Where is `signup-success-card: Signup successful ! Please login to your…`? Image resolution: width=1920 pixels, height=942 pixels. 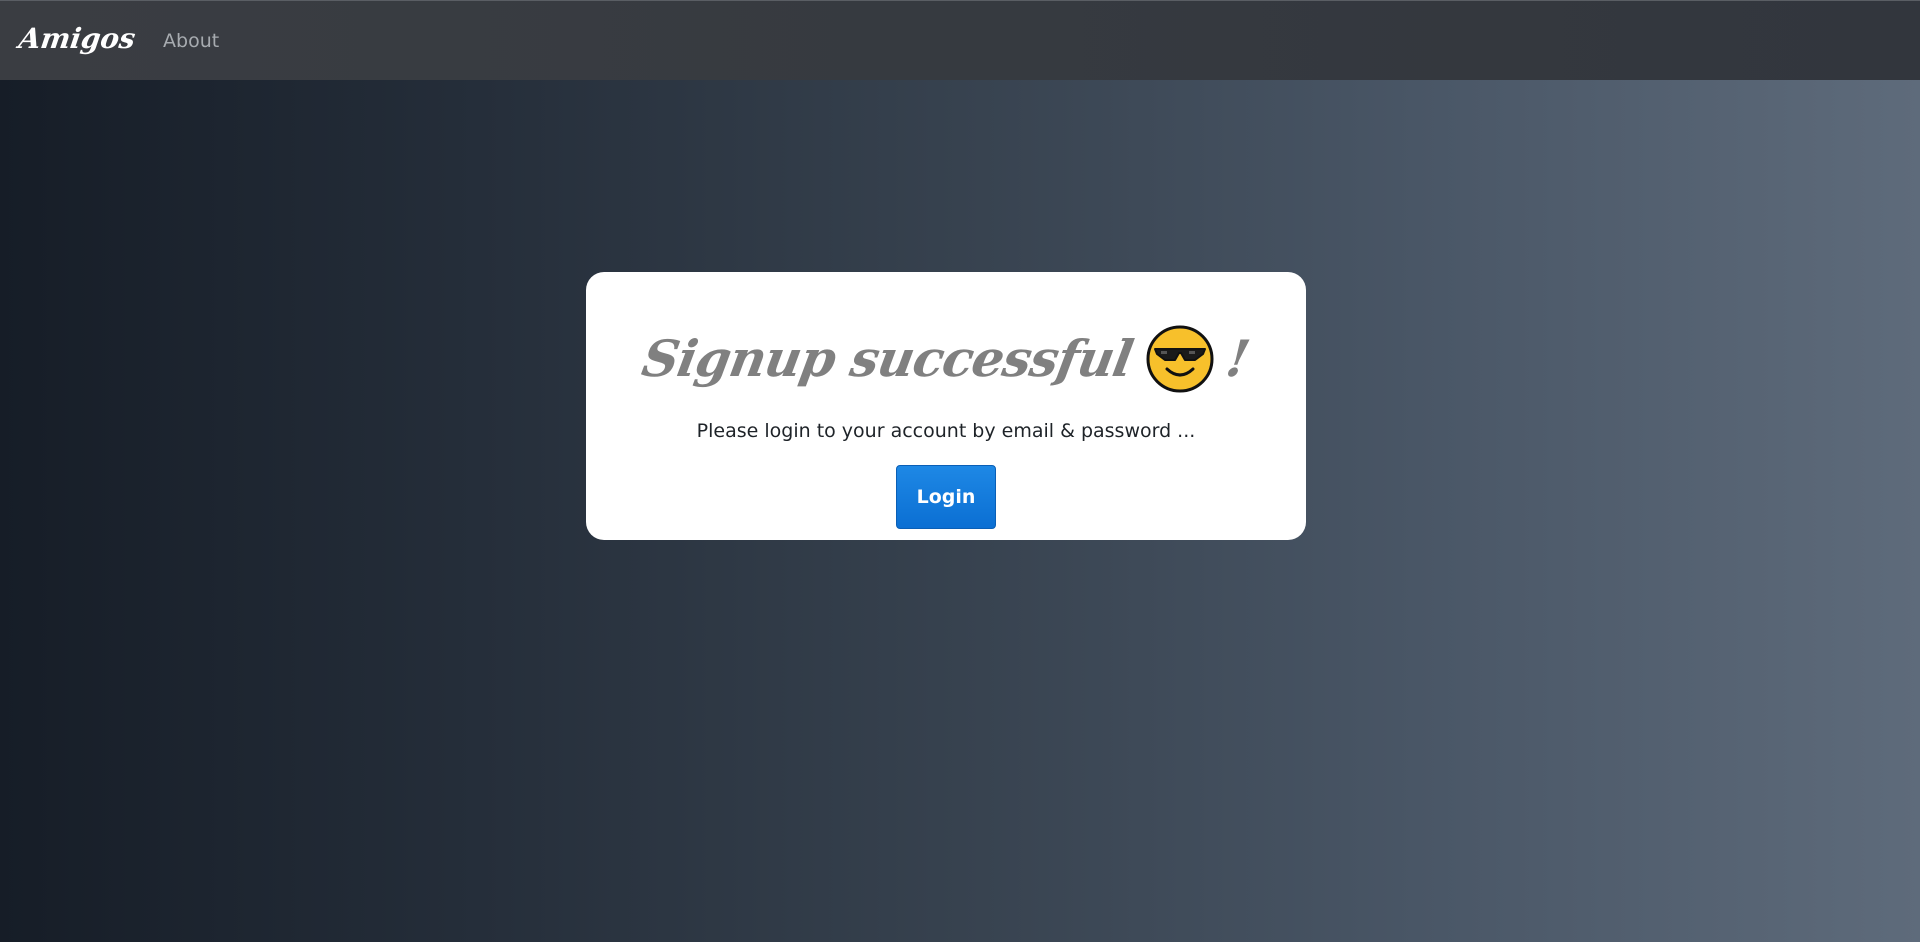 signup-success-card: Signup successful ! Please login to your… is located at coordinates (946, 406).